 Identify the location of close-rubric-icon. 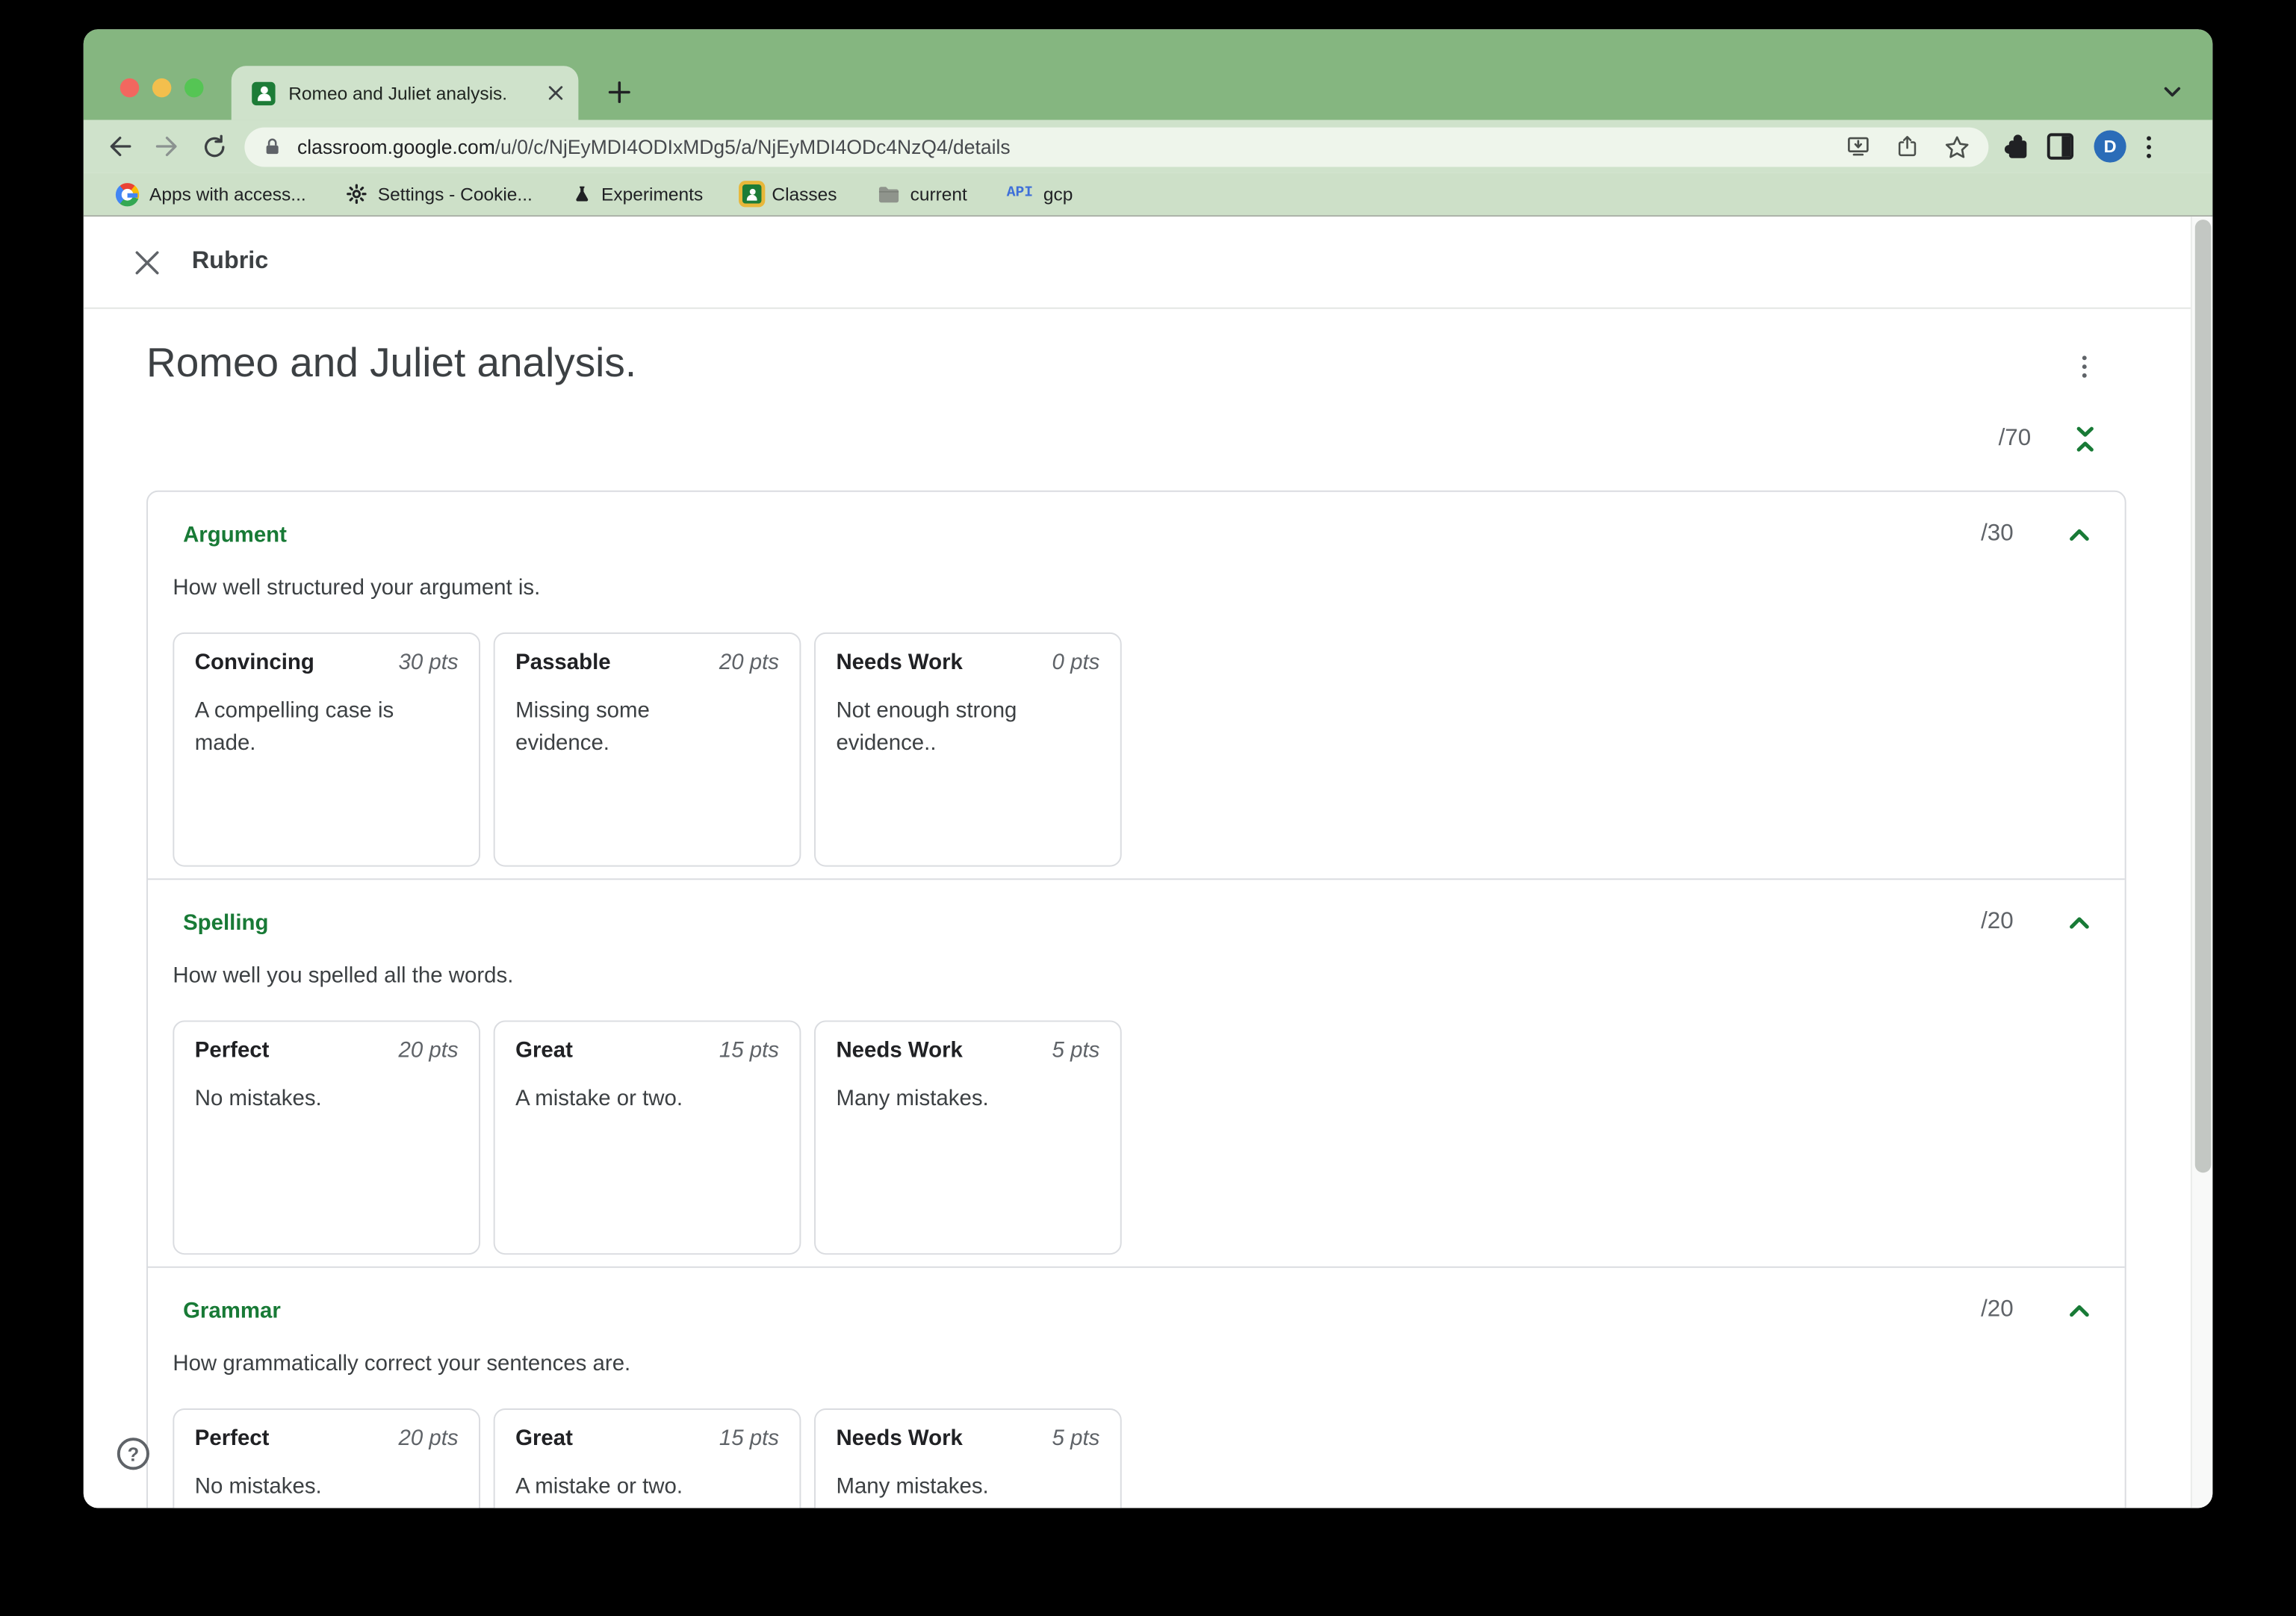
(146, 262).